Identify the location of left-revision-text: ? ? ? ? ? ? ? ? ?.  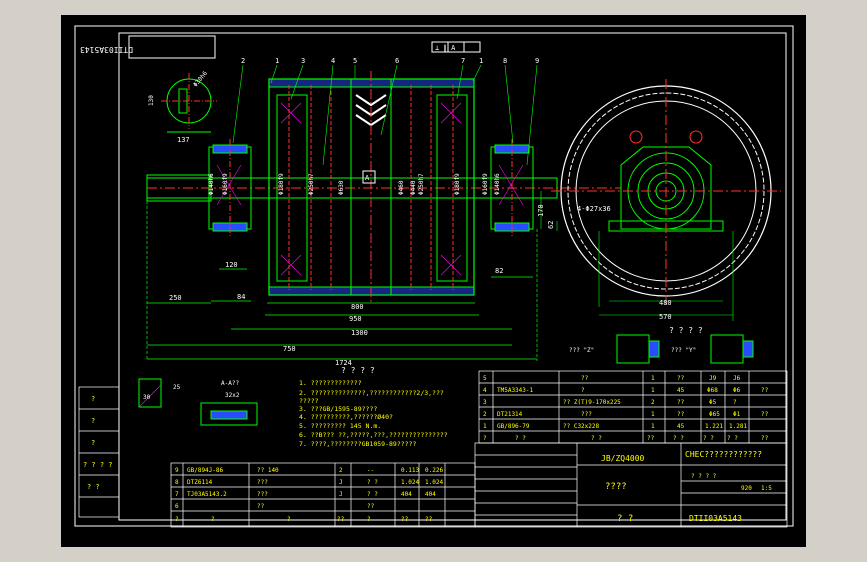
(98, 443).